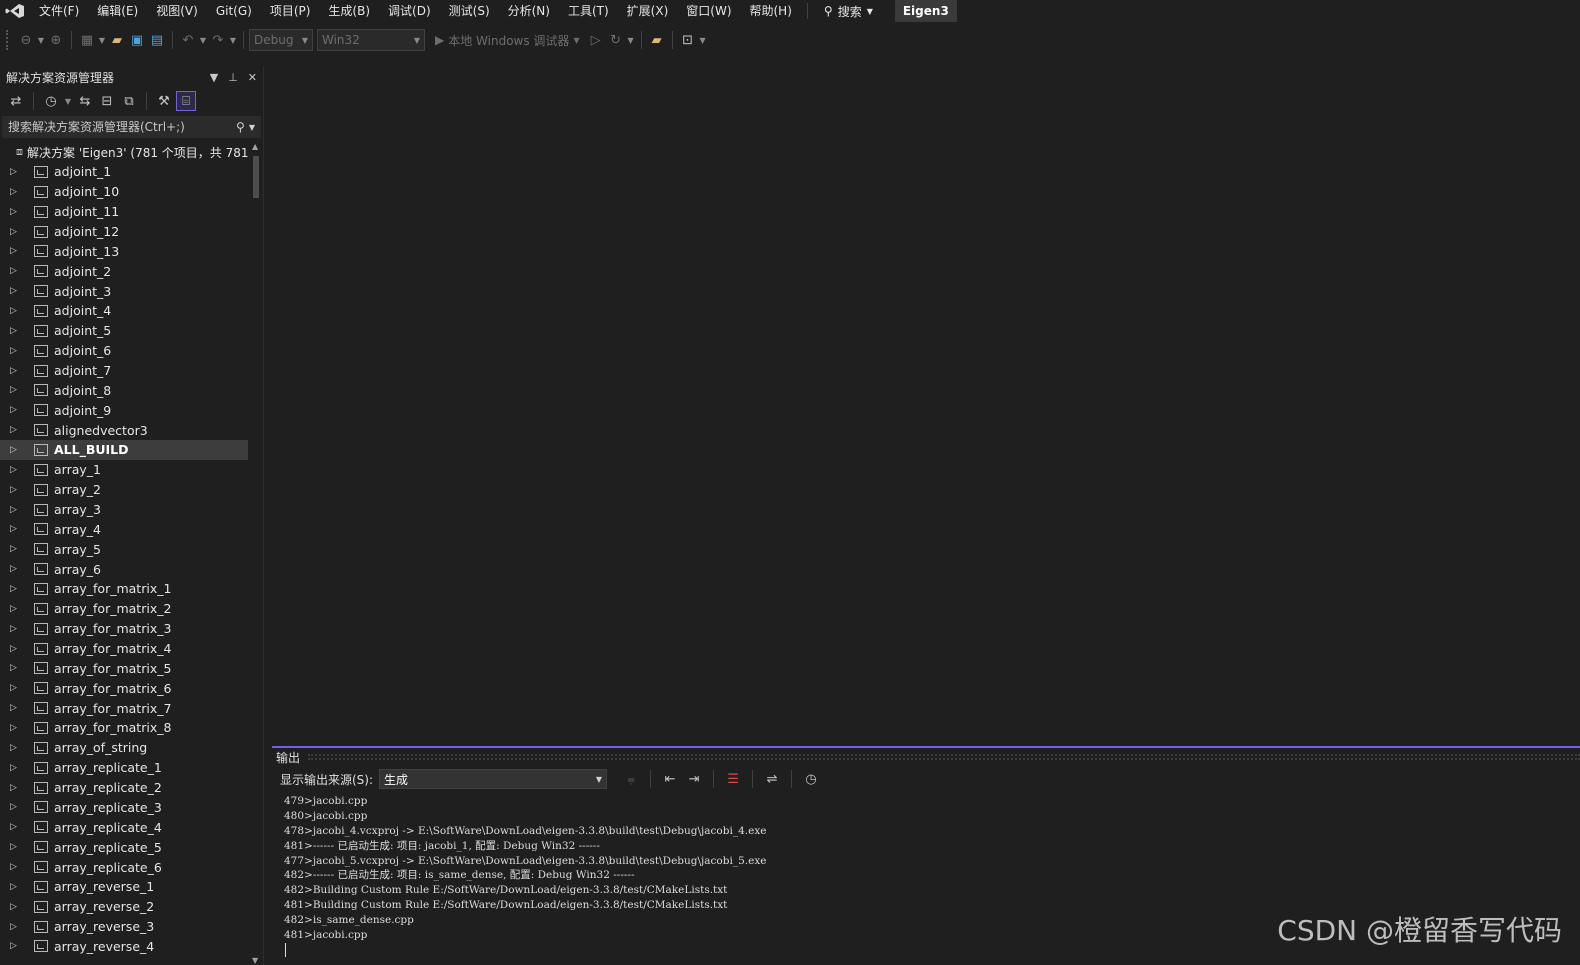 This screenshot has height=965, width=1580. What do you see at coordinates (203, 40) in the screenshot?
I see `undo-dropdown-icon: ▼` at bounding box center [203, 40].